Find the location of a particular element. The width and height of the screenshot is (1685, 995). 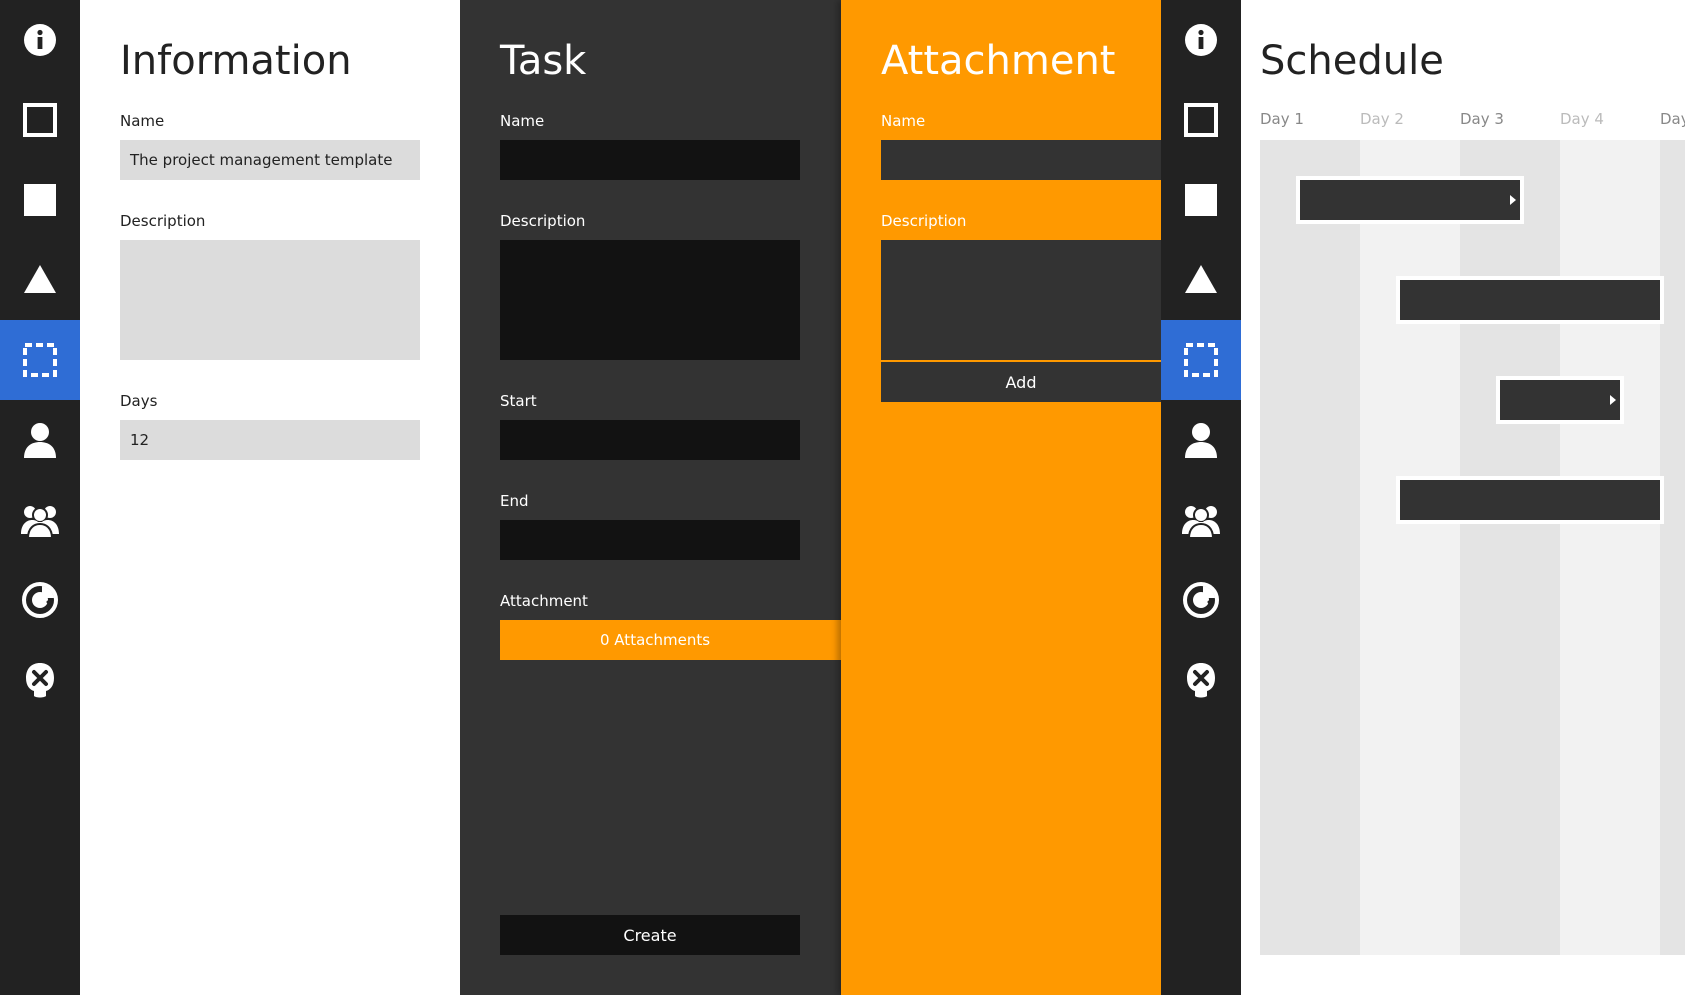

sidebar-item-triangle is located at coordinates (40, 280).